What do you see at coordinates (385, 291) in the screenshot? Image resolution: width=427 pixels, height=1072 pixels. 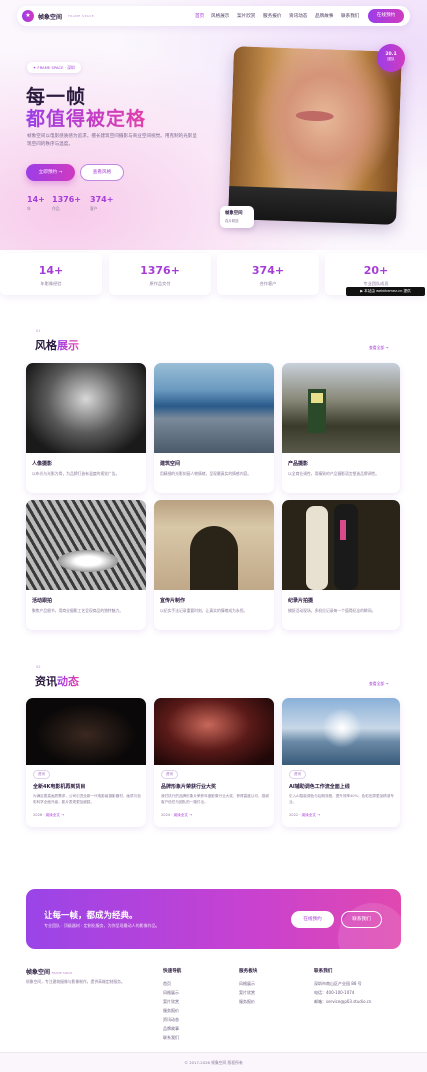 I see `watermark-badge: ▶ 本站由 webthemez.cn 提供` at bounding box center [385, 291].